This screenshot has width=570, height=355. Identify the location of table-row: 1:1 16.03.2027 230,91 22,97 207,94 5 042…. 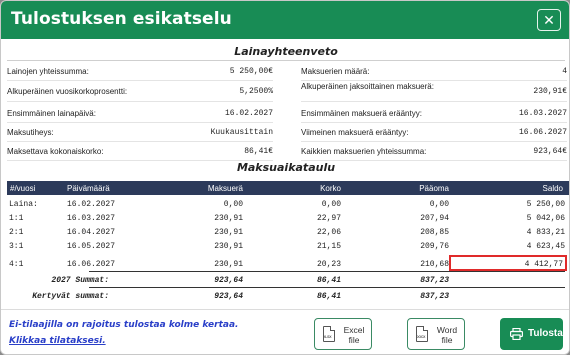
(287, 218).